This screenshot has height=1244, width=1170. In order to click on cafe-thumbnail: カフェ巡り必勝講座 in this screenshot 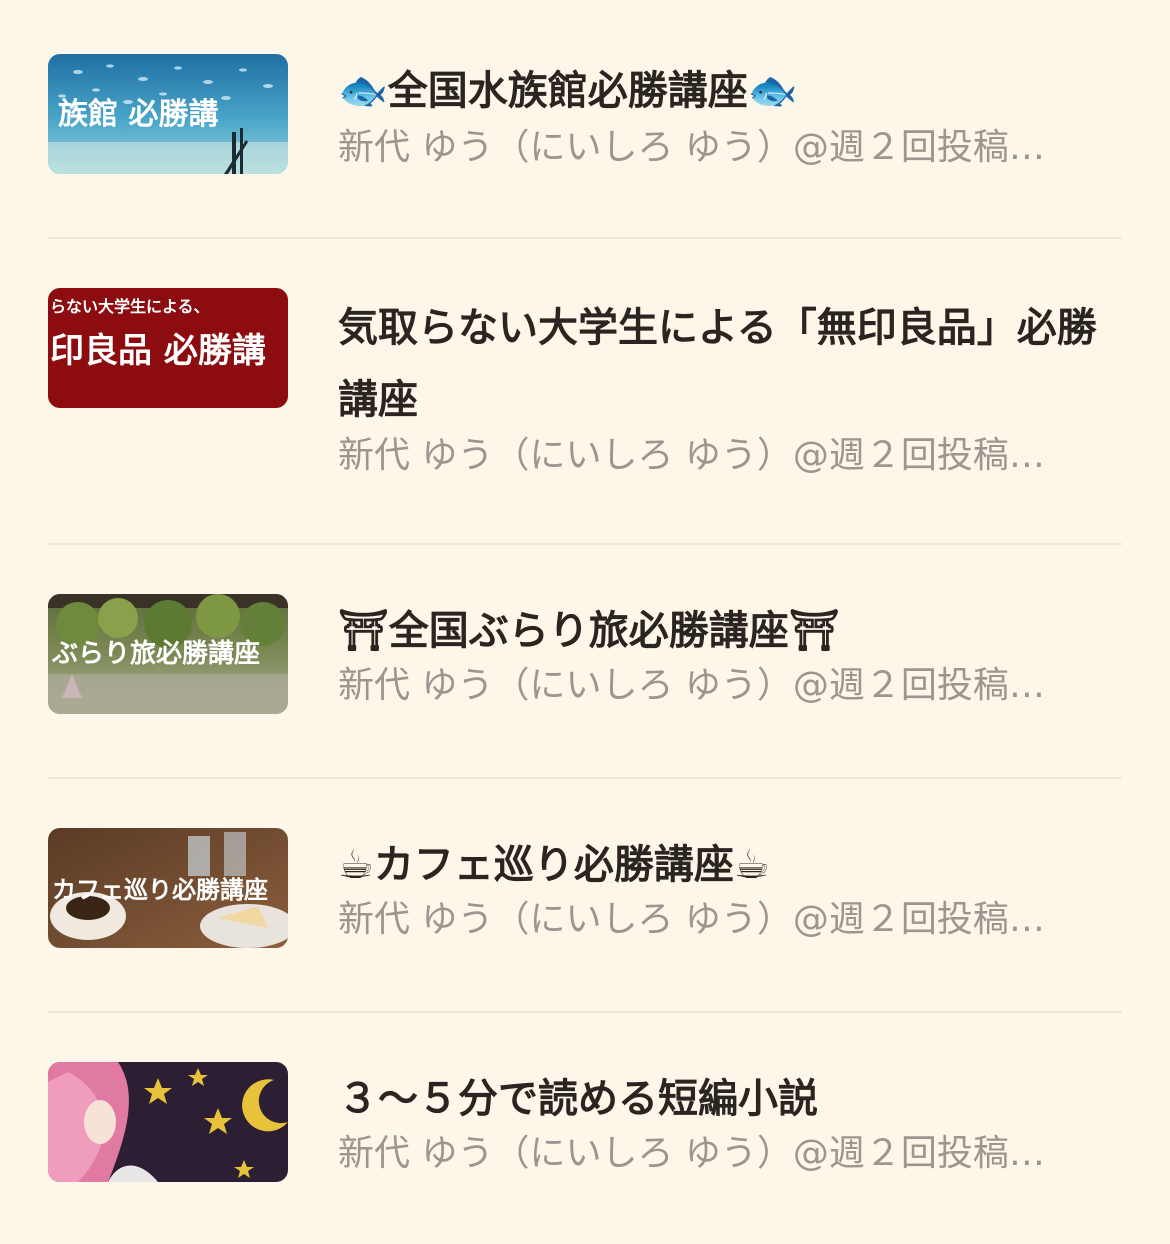, I will do `click(168, 888)`.